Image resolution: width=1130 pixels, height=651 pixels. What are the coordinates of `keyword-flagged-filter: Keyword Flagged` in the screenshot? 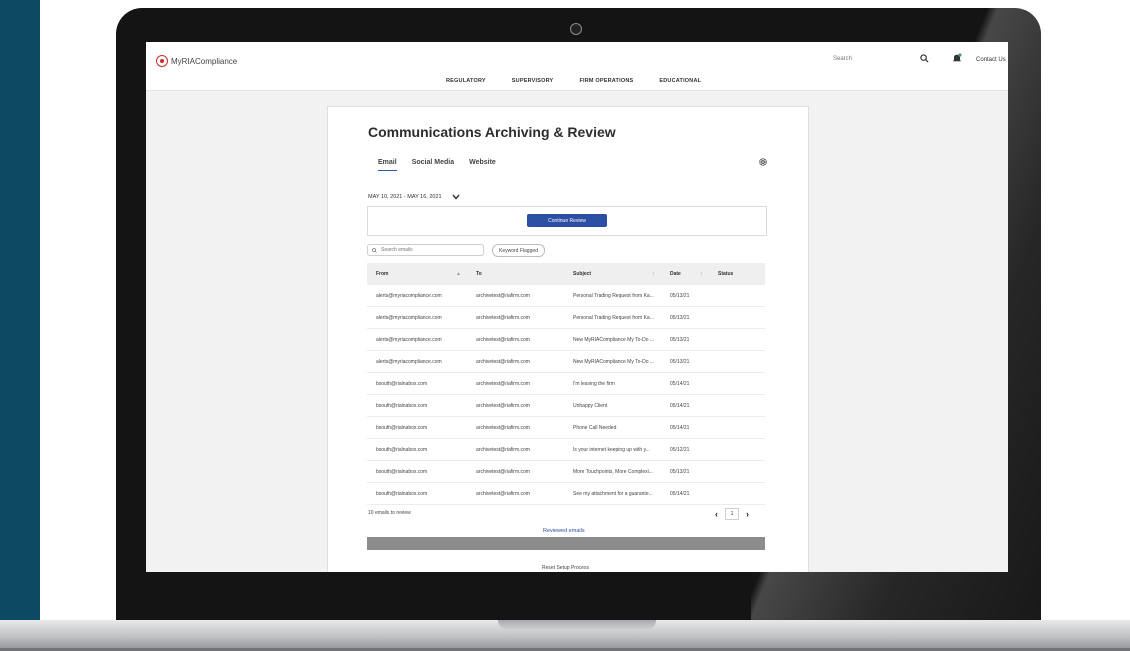 It's located at (518, 250).